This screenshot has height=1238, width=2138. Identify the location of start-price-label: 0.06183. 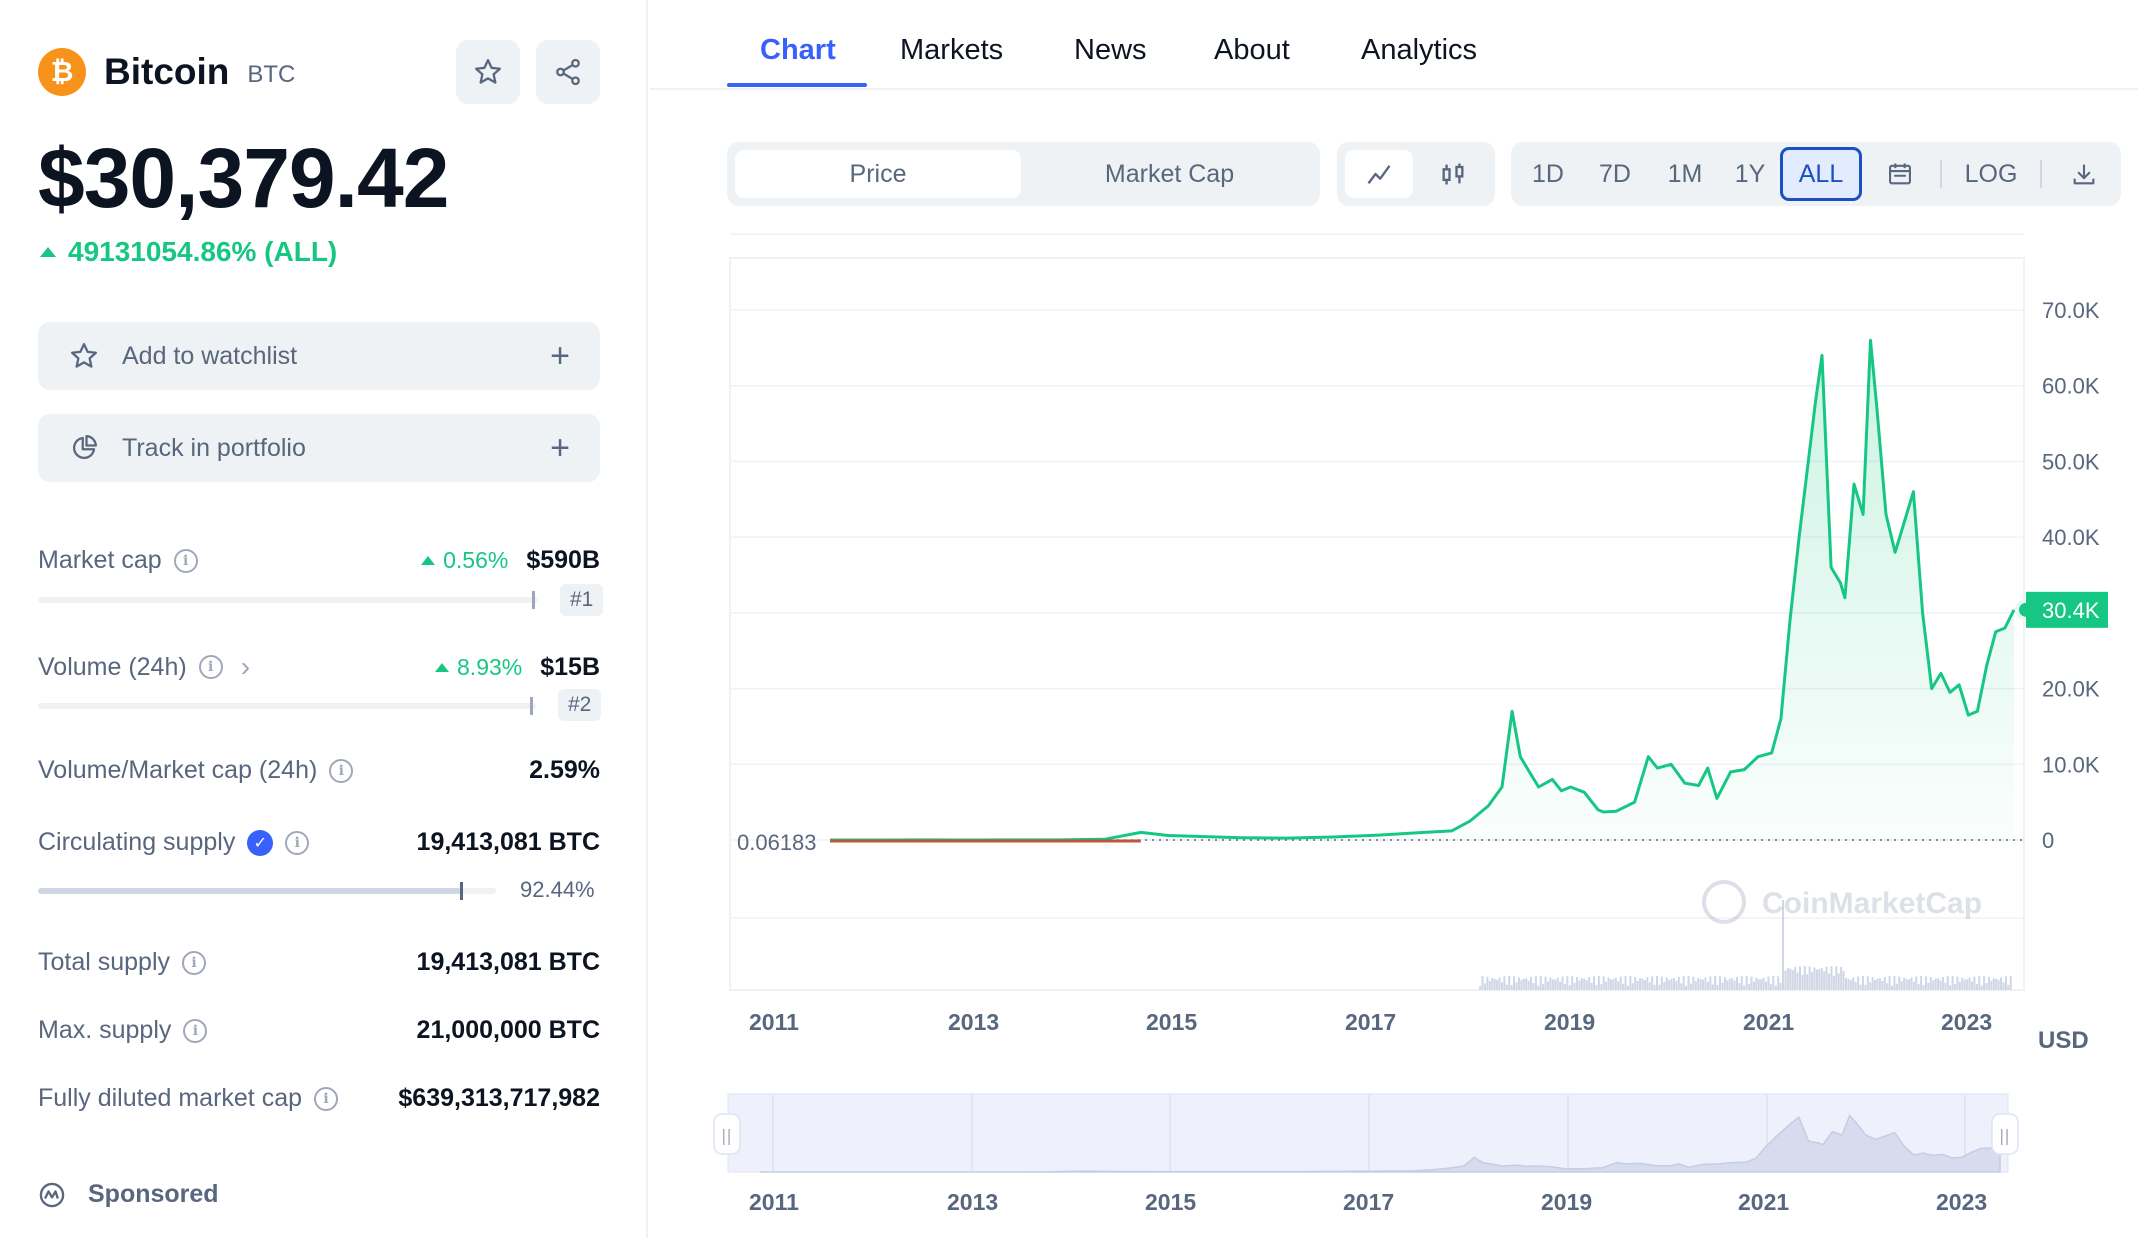
(777, 842).